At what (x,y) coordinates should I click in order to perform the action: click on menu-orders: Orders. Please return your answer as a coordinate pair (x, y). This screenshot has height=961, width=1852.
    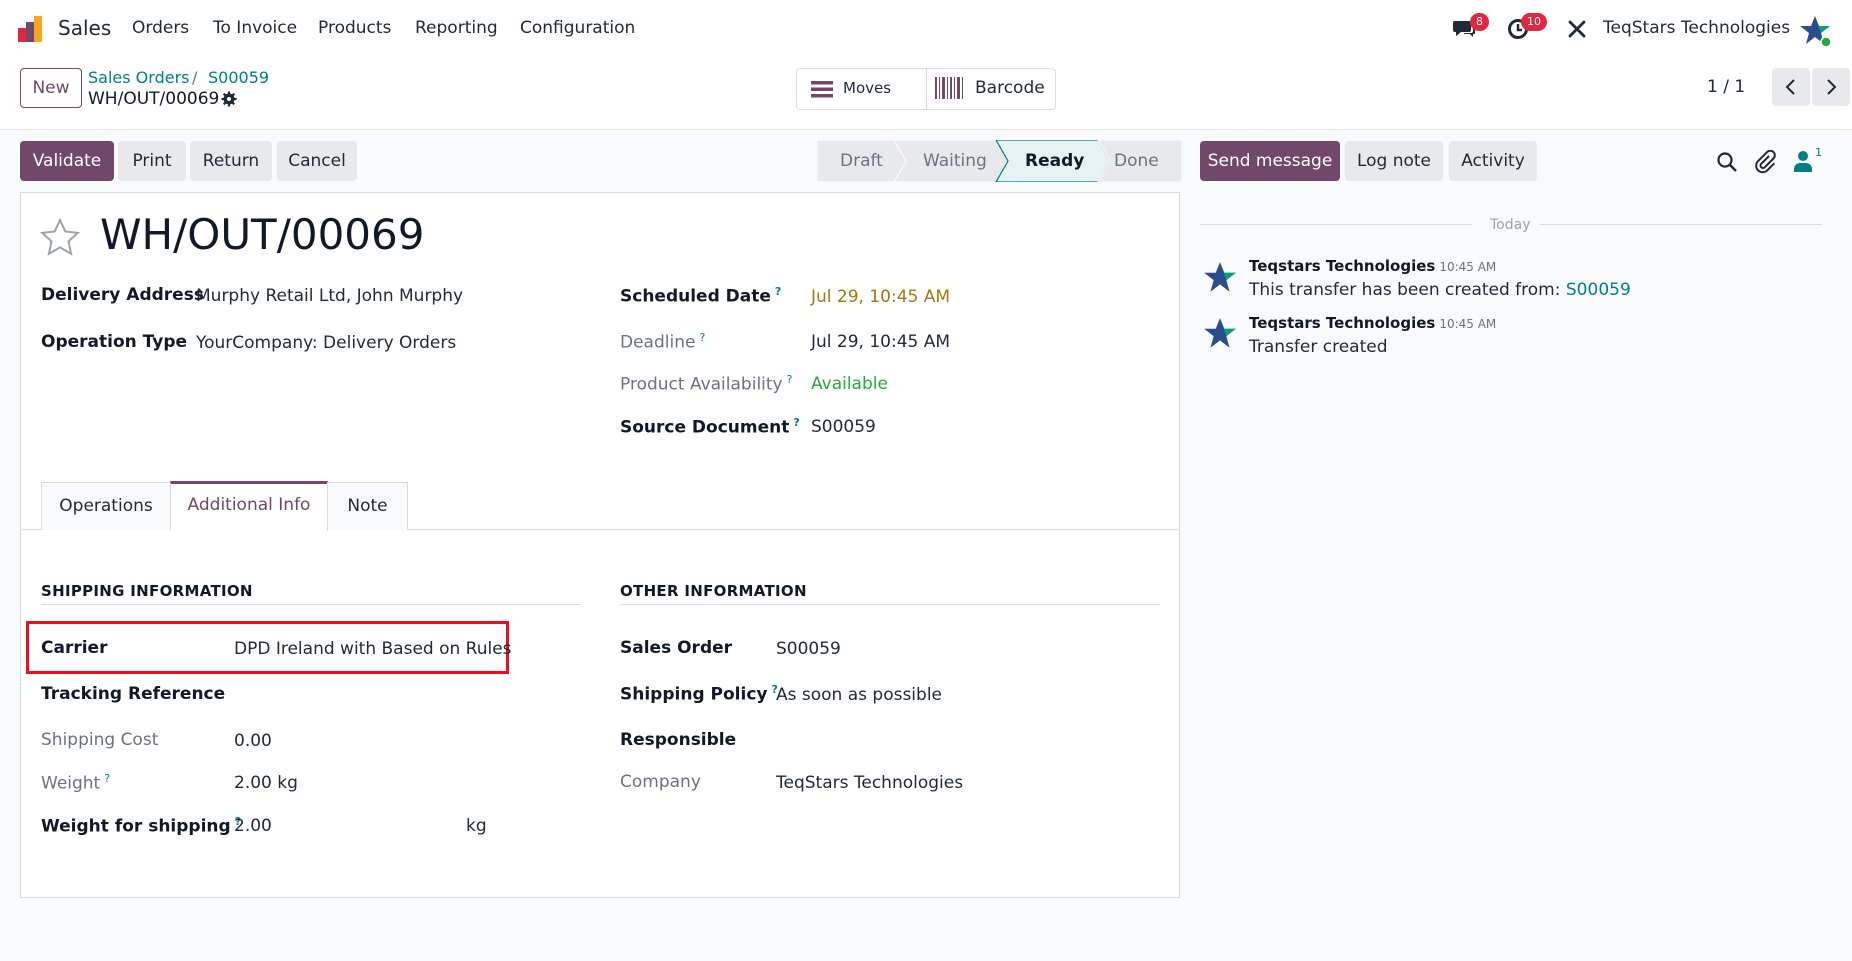
    Looking at the image, I should click on (160, 28).